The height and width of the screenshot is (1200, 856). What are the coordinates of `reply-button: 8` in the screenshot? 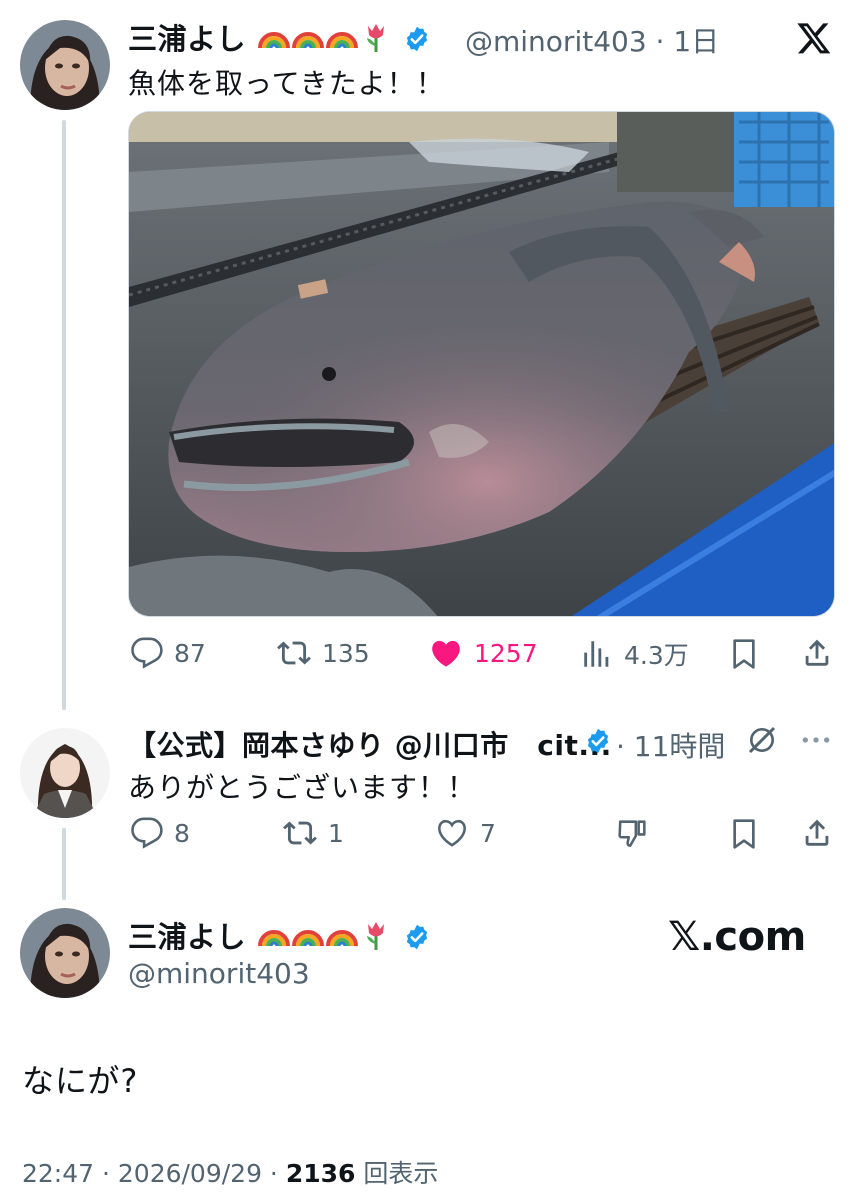 It's located at (160, 833).